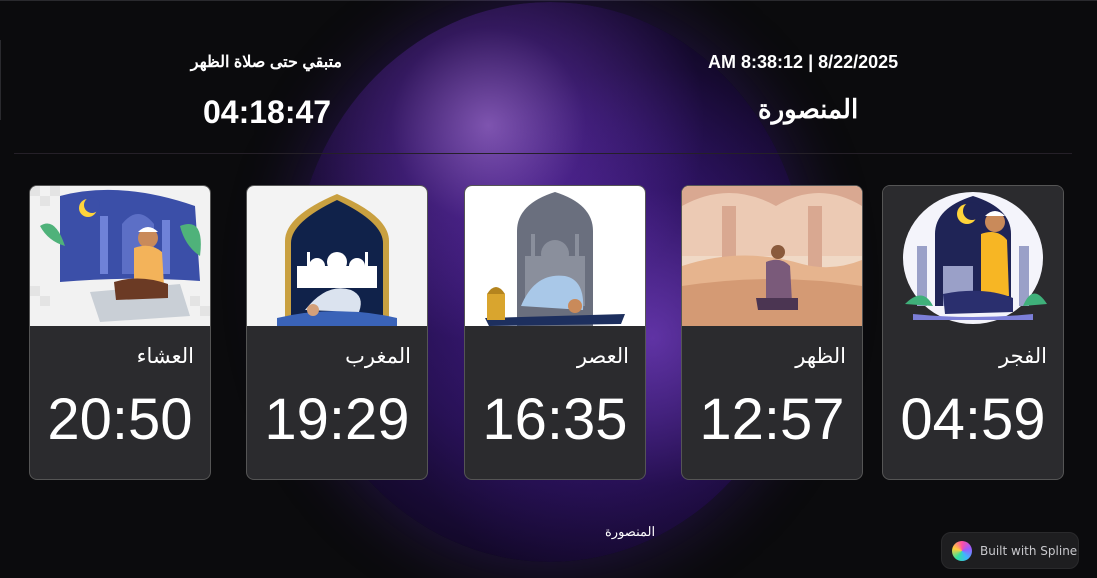 The width and height of the screenshot is (1097, 578). What do you see at coordinates (820, 356) in the screenshot?
I see `prayer-name: الظهر` at bounding box center [820, 356].